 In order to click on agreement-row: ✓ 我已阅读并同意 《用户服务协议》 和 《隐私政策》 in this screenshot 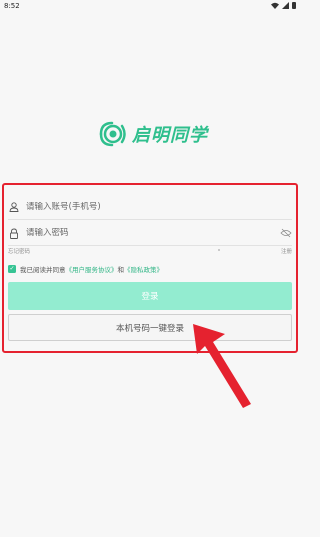, I will do `click(85, 269)`.